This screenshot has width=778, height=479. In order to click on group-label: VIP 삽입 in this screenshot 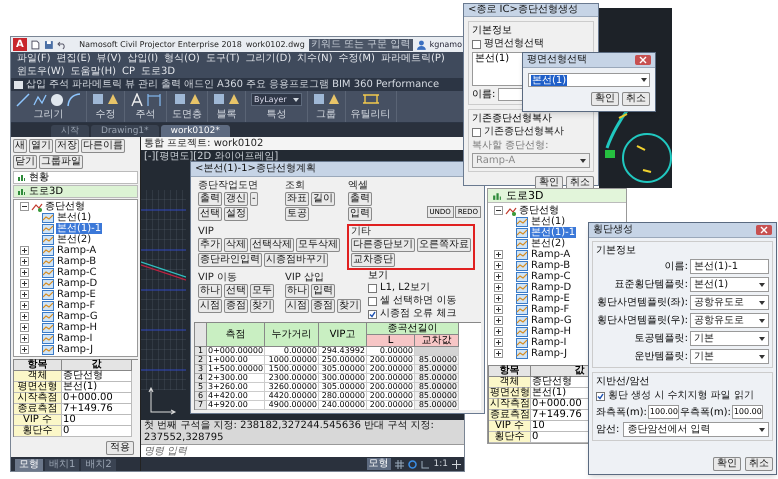, I will do `click(304, 277)`.